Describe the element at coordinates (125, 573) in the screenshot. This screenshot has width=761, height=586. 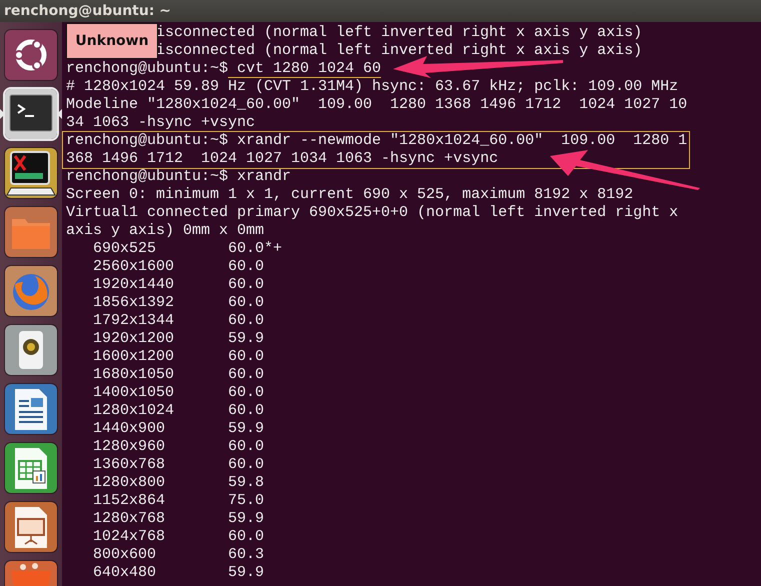
I see `resolution-text: 640x480` at that location.